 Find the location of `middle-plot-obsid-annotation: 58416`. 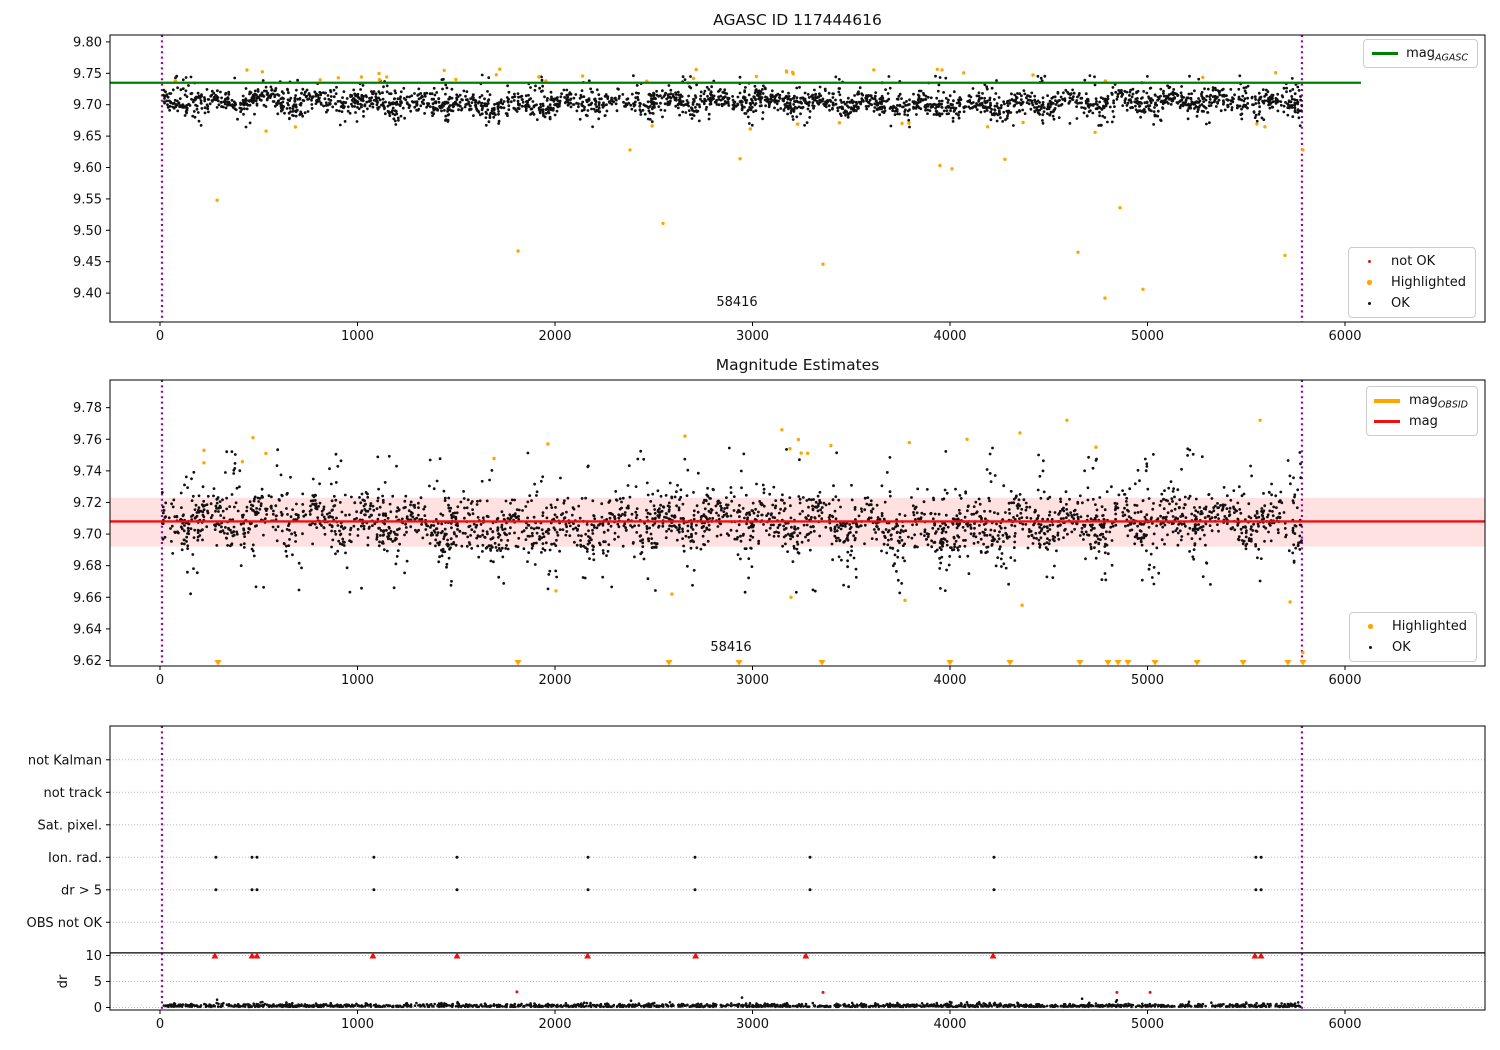

middle-plot-obsid-annotation: 58416 is located at coordinates (731, 647).